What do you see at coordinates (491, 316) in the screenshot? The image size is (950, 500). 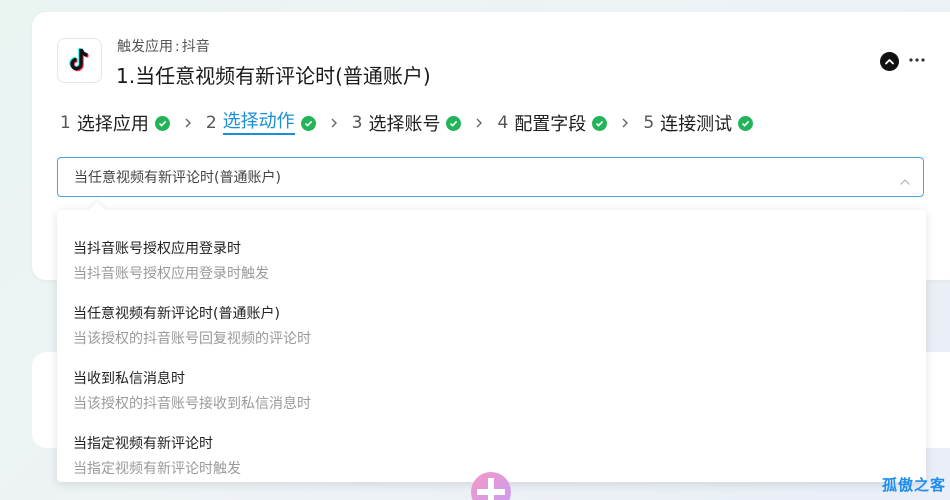 I see `dropdown-option: 当任意视频有新评论时(普通账户) 当该授权的抖音账号回复视频的评论时` at bounding box center [491, 316].